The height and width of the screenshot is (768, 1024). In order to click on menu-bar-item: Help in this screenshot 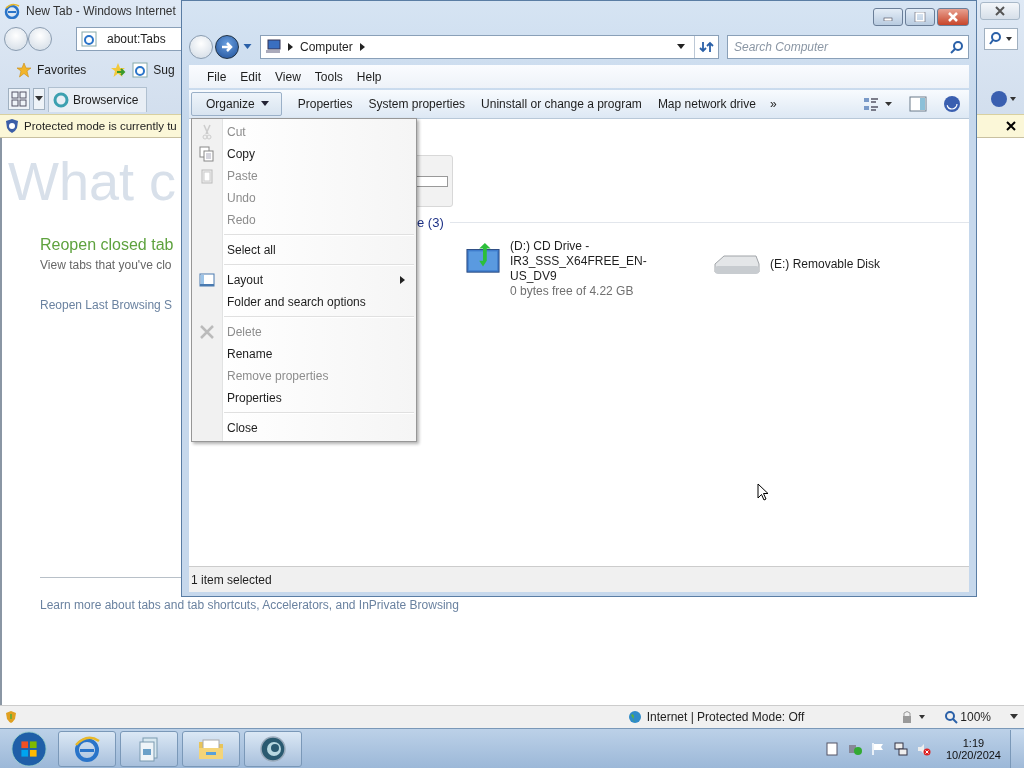, I will do `click(369, 76)`.